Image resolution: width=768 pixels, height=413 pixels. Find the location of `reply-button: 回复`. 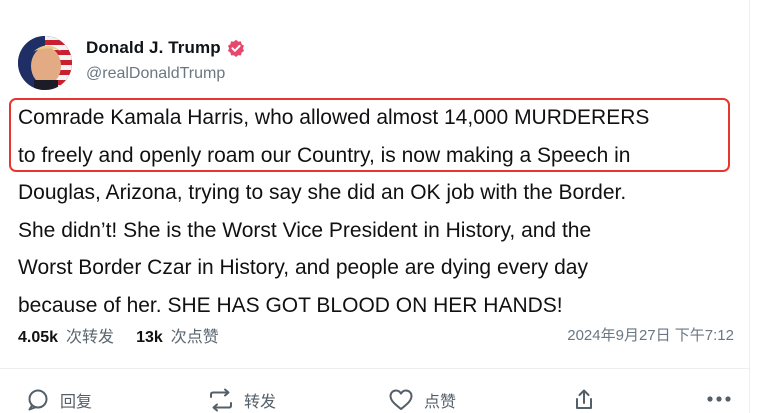

reply-button: 回复 is located at coordinates (59, 400).